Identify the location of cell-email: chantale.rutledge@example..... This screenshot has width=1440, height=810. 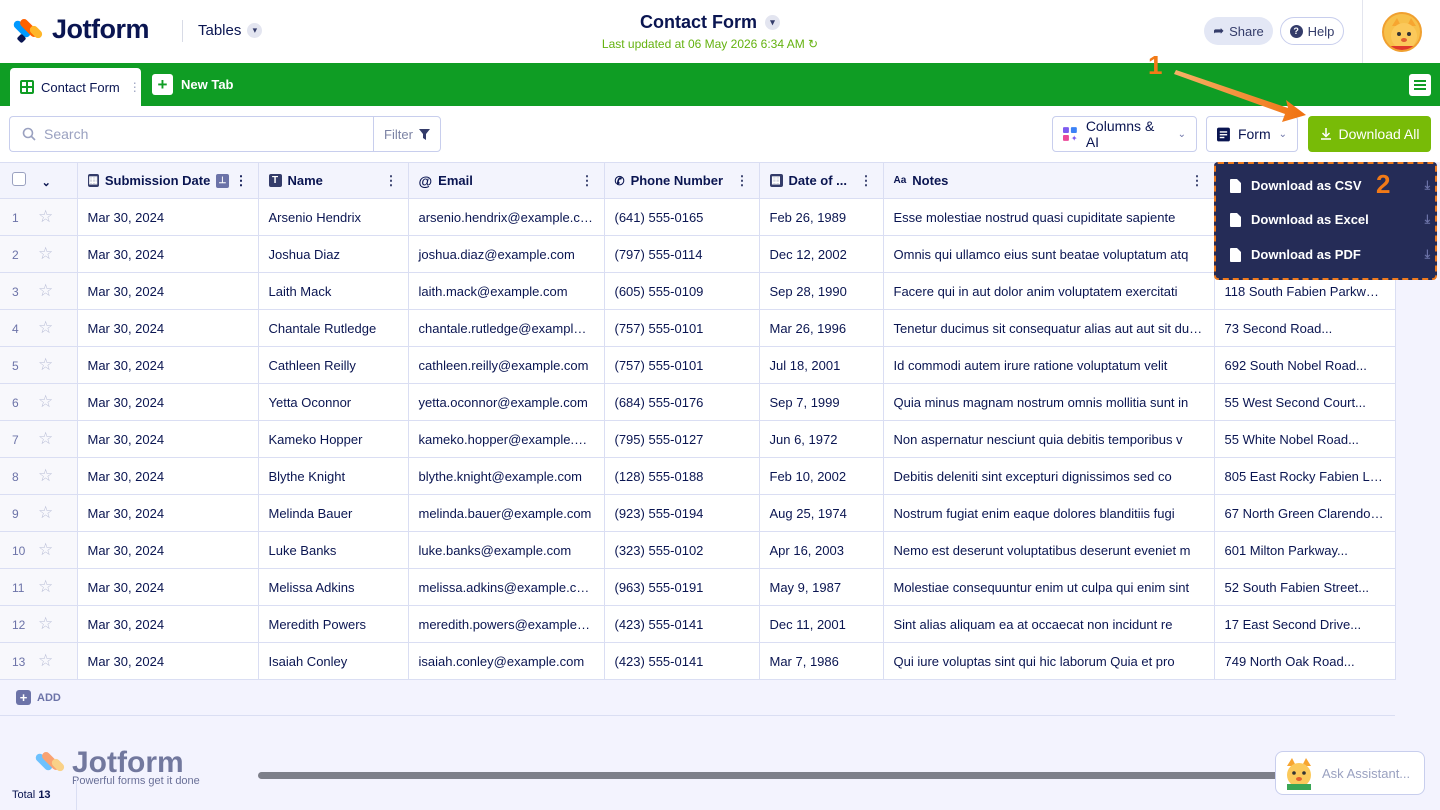
(506, 328).